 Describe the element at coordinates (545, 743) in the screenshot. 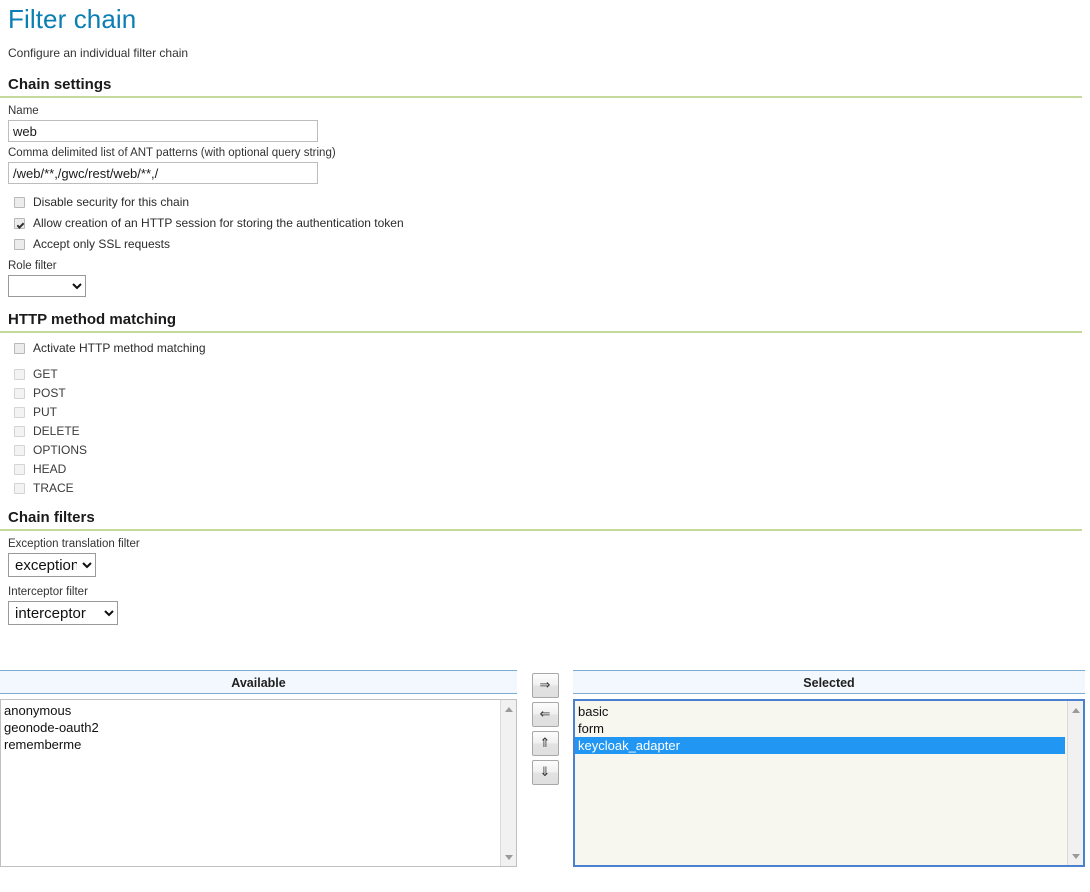

I see `move-up-button: ⇑` at that location.